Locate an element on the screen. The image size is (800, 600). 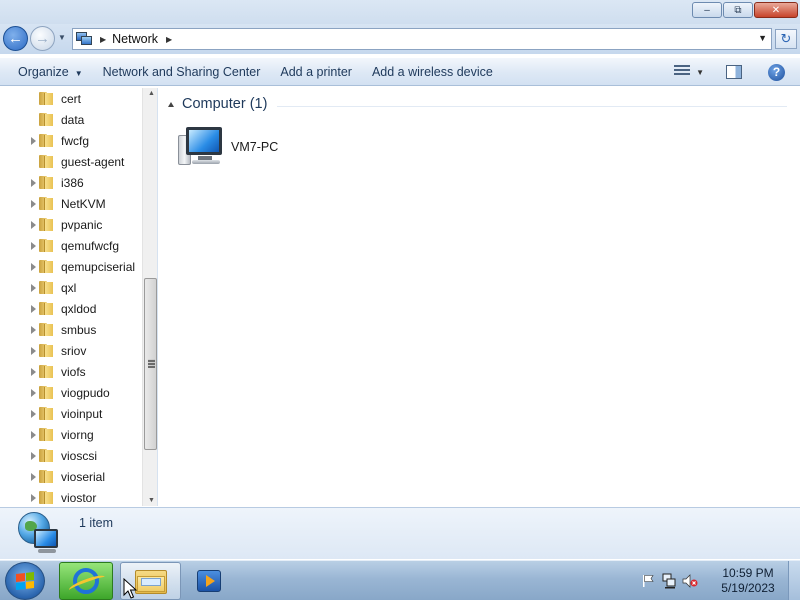
tree-item: qemufwcfg is located at coordinates (71, 245).